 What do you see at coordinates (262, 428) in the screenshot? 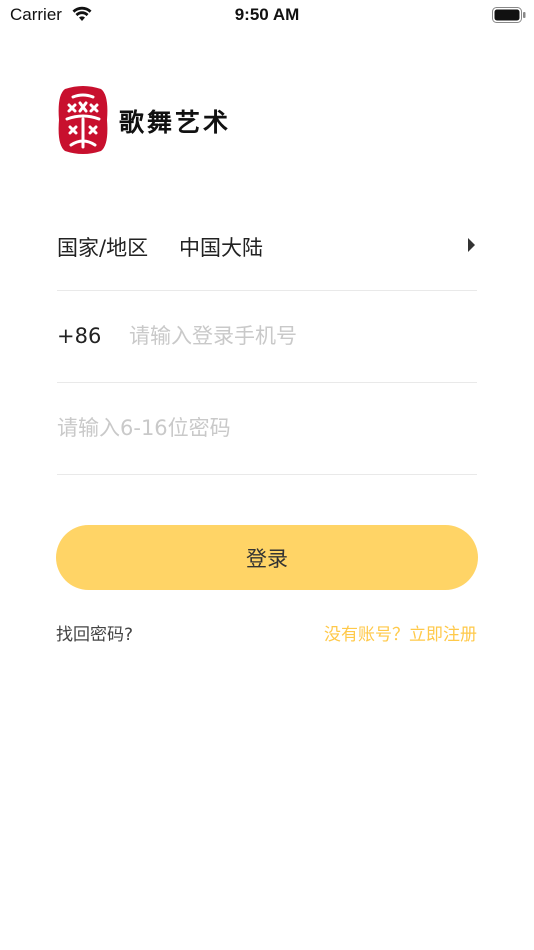
I see `password-input` at bounding box center [262, 428].